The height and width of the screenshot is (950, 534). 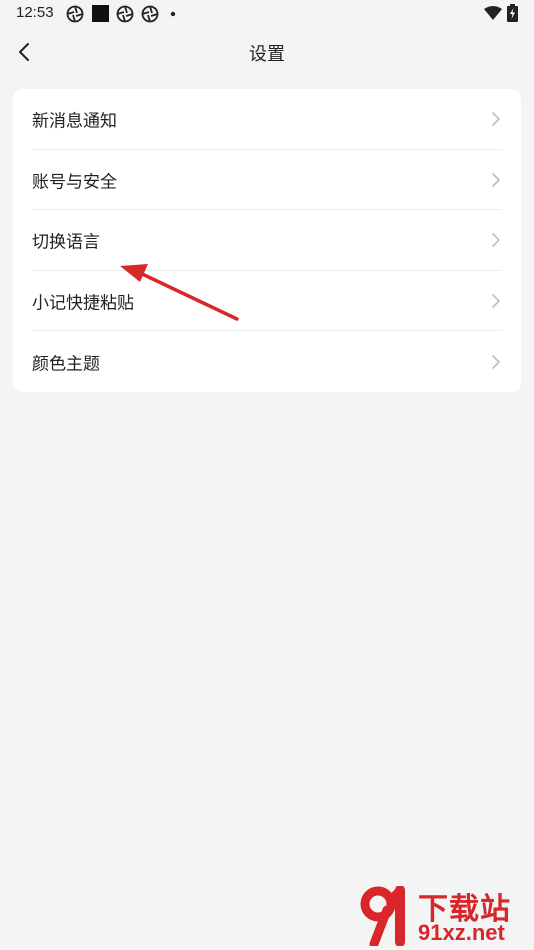 I want to click on status-time: 12:53, so click(x=35, y=12).